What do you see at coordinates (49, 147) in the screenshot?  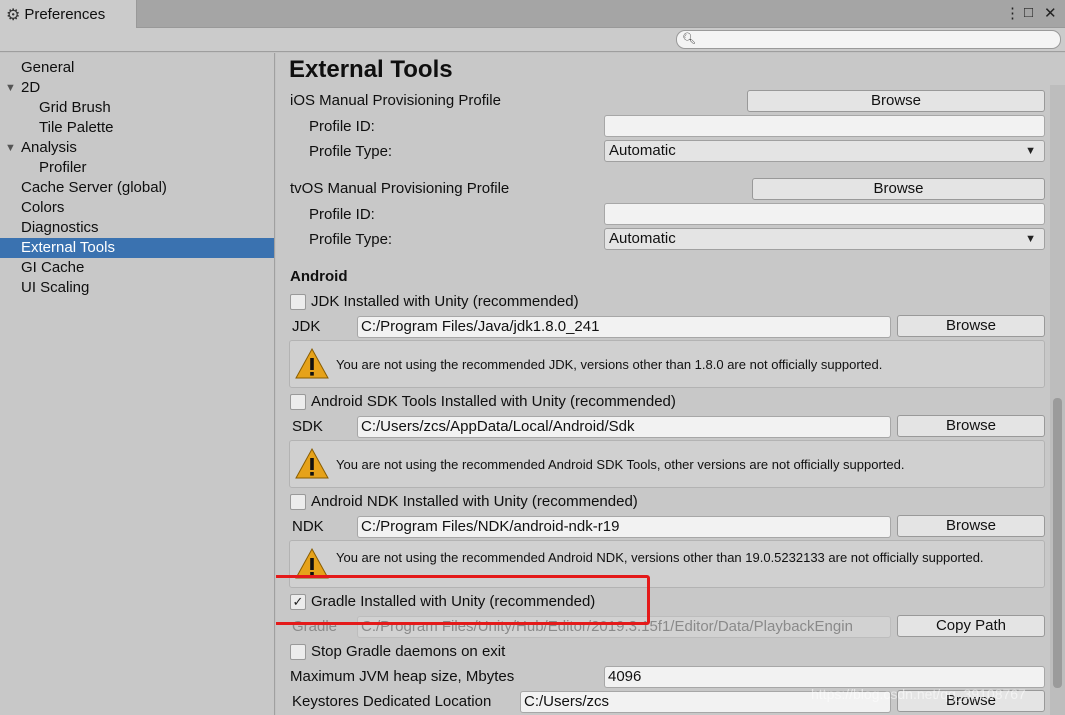 I see `sidebar-item-label: Analysis` at bounding box center [49, 147].